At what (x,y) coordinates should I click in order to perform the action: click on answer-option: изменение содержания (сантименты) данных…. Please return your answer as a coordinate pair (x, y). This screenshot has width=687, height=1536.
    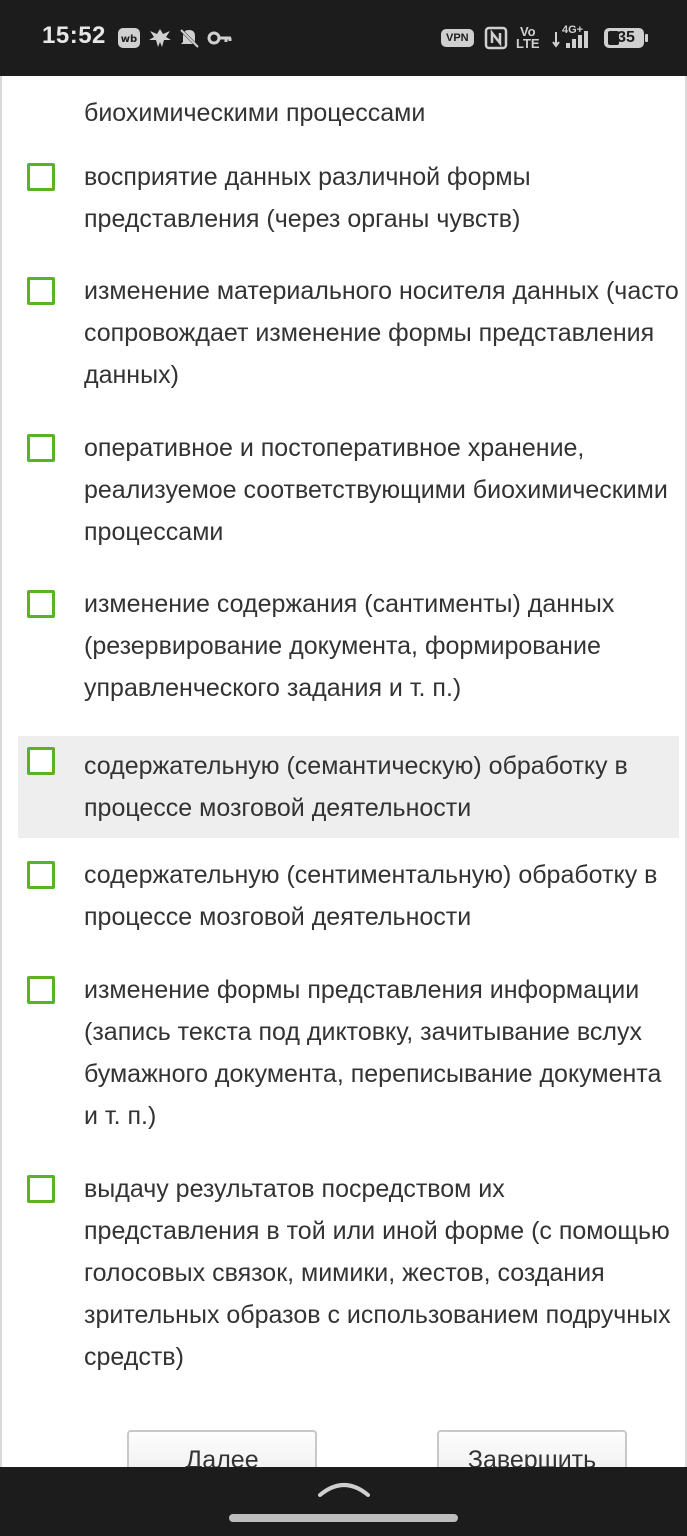
    Looking at the image, I should click on (348, 652).